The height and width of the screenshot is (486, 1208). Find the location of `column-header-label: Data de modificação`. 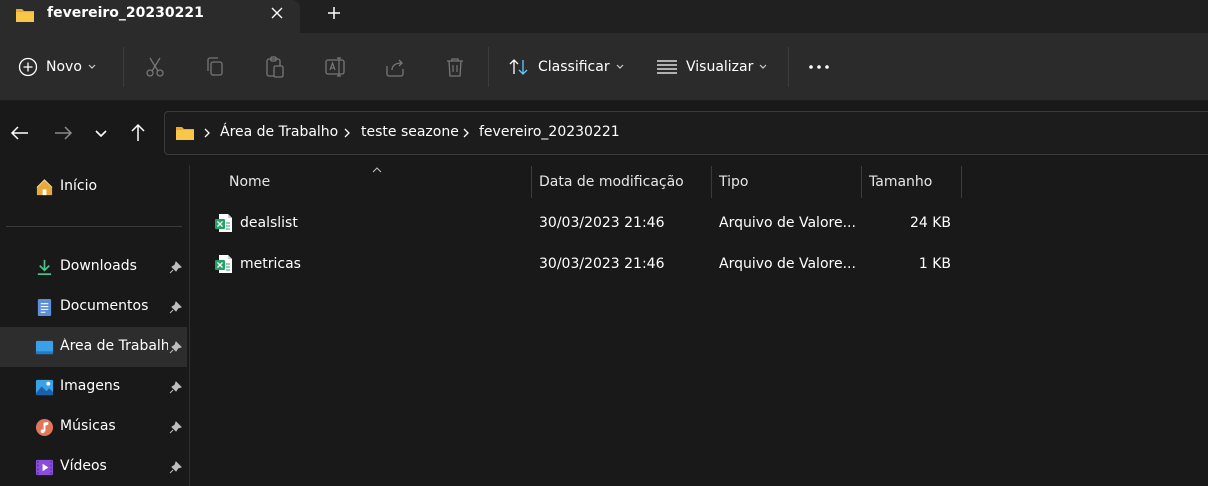

column-header-label: Data de modificação is located at coordinates (611, 182).